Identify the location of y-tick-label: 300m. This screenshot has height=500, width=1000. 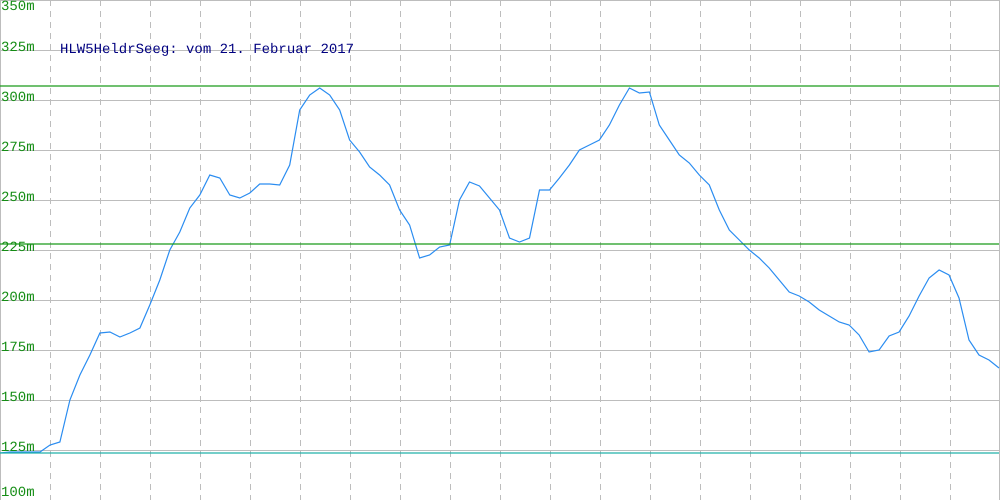
(18, 98).